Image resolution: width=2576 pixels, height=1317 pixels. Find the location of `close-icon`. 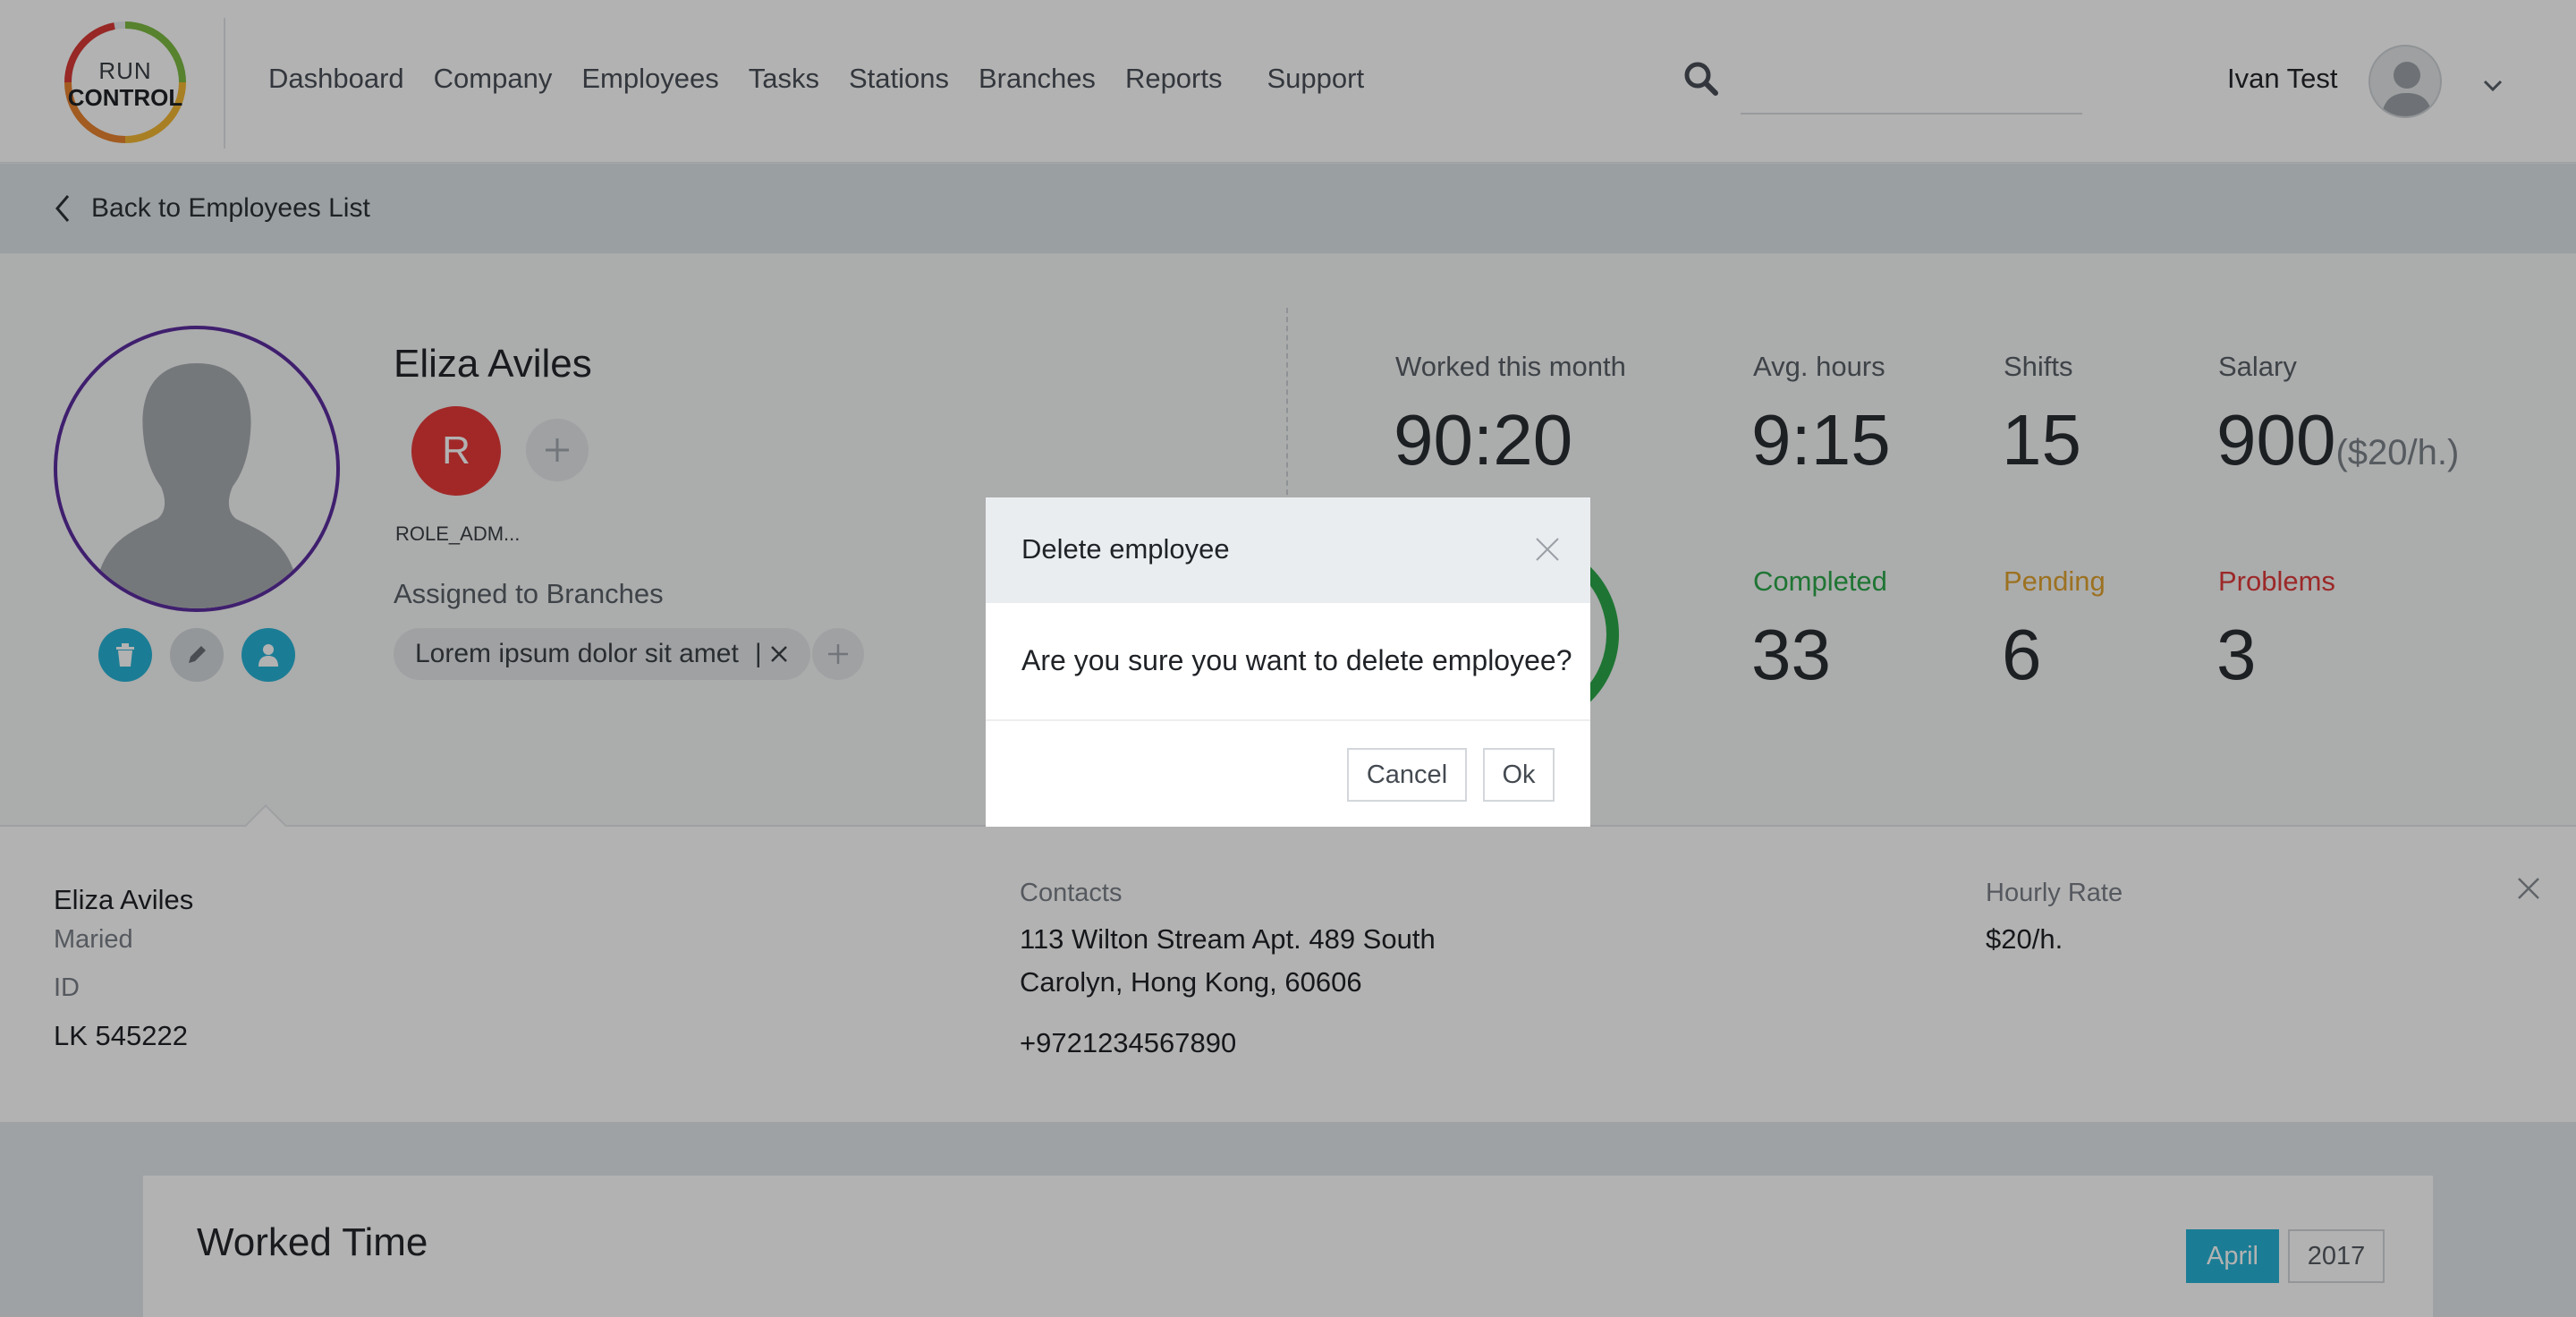

close-icon is located at coordinates (1547, 549).